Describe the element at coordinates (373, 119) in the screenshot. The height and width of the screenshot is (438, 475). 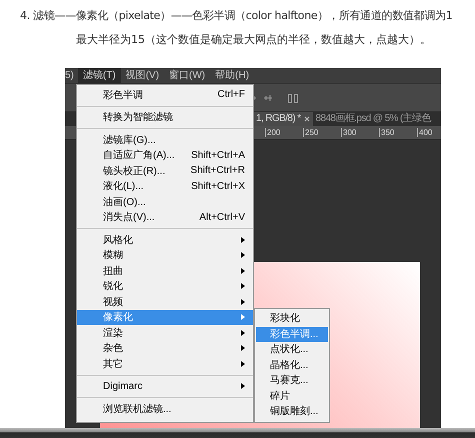
I see `document-tab: 8848画框.psd @ 5% (主绿色` at that location.